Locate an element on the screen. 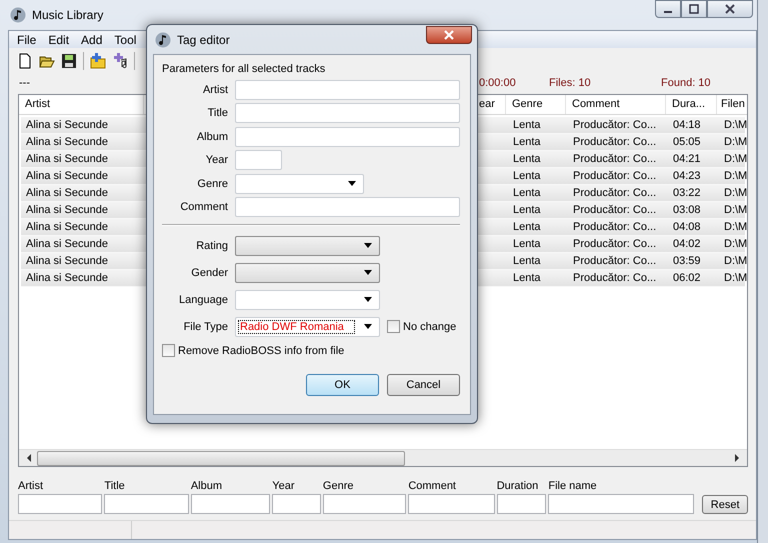 The height and width of the screenshot is (543, 768). table-cell-text: 03:22 is located at coordinates (687, 193).